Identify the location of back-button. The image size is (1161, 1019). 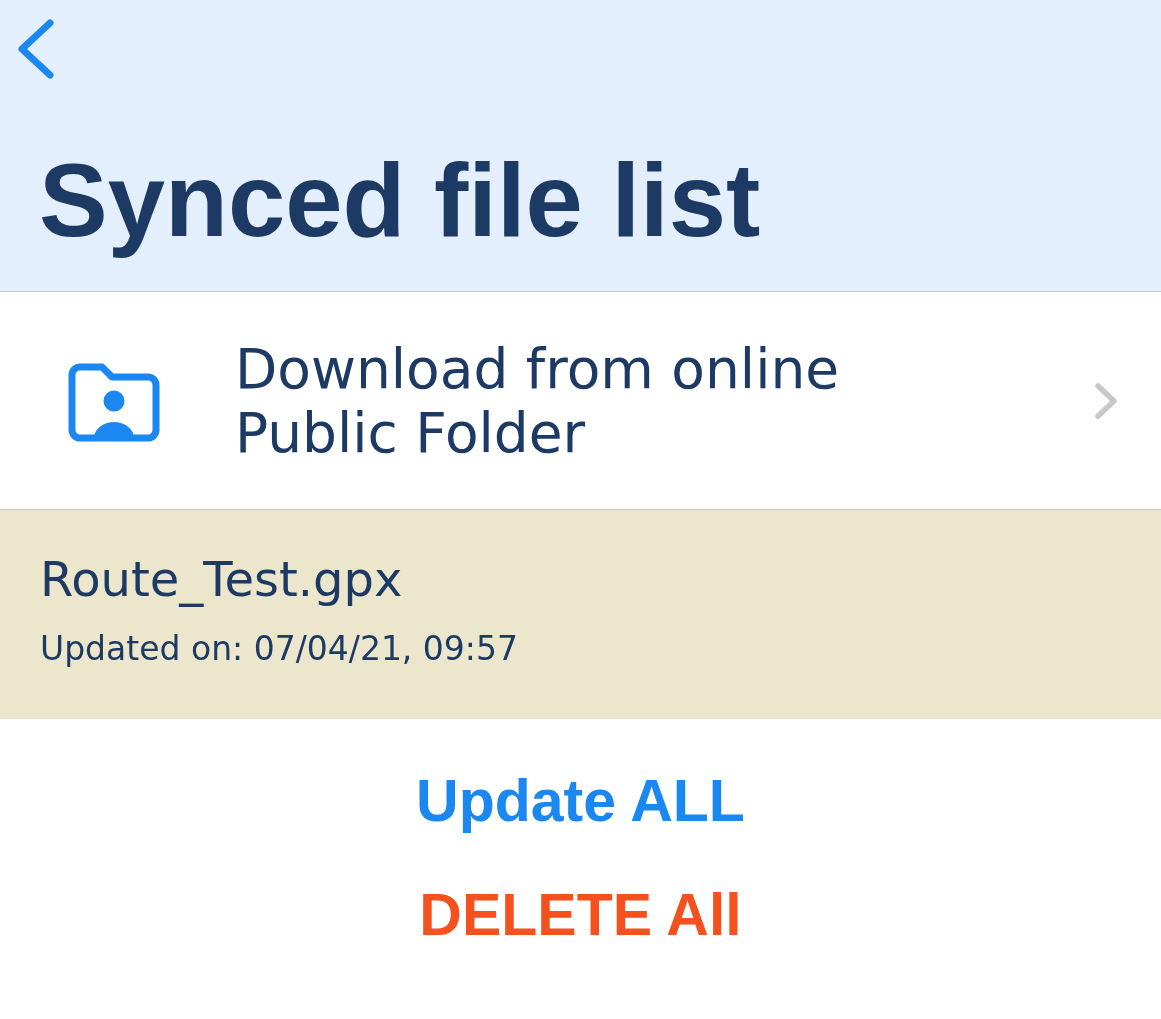
(36, 49).